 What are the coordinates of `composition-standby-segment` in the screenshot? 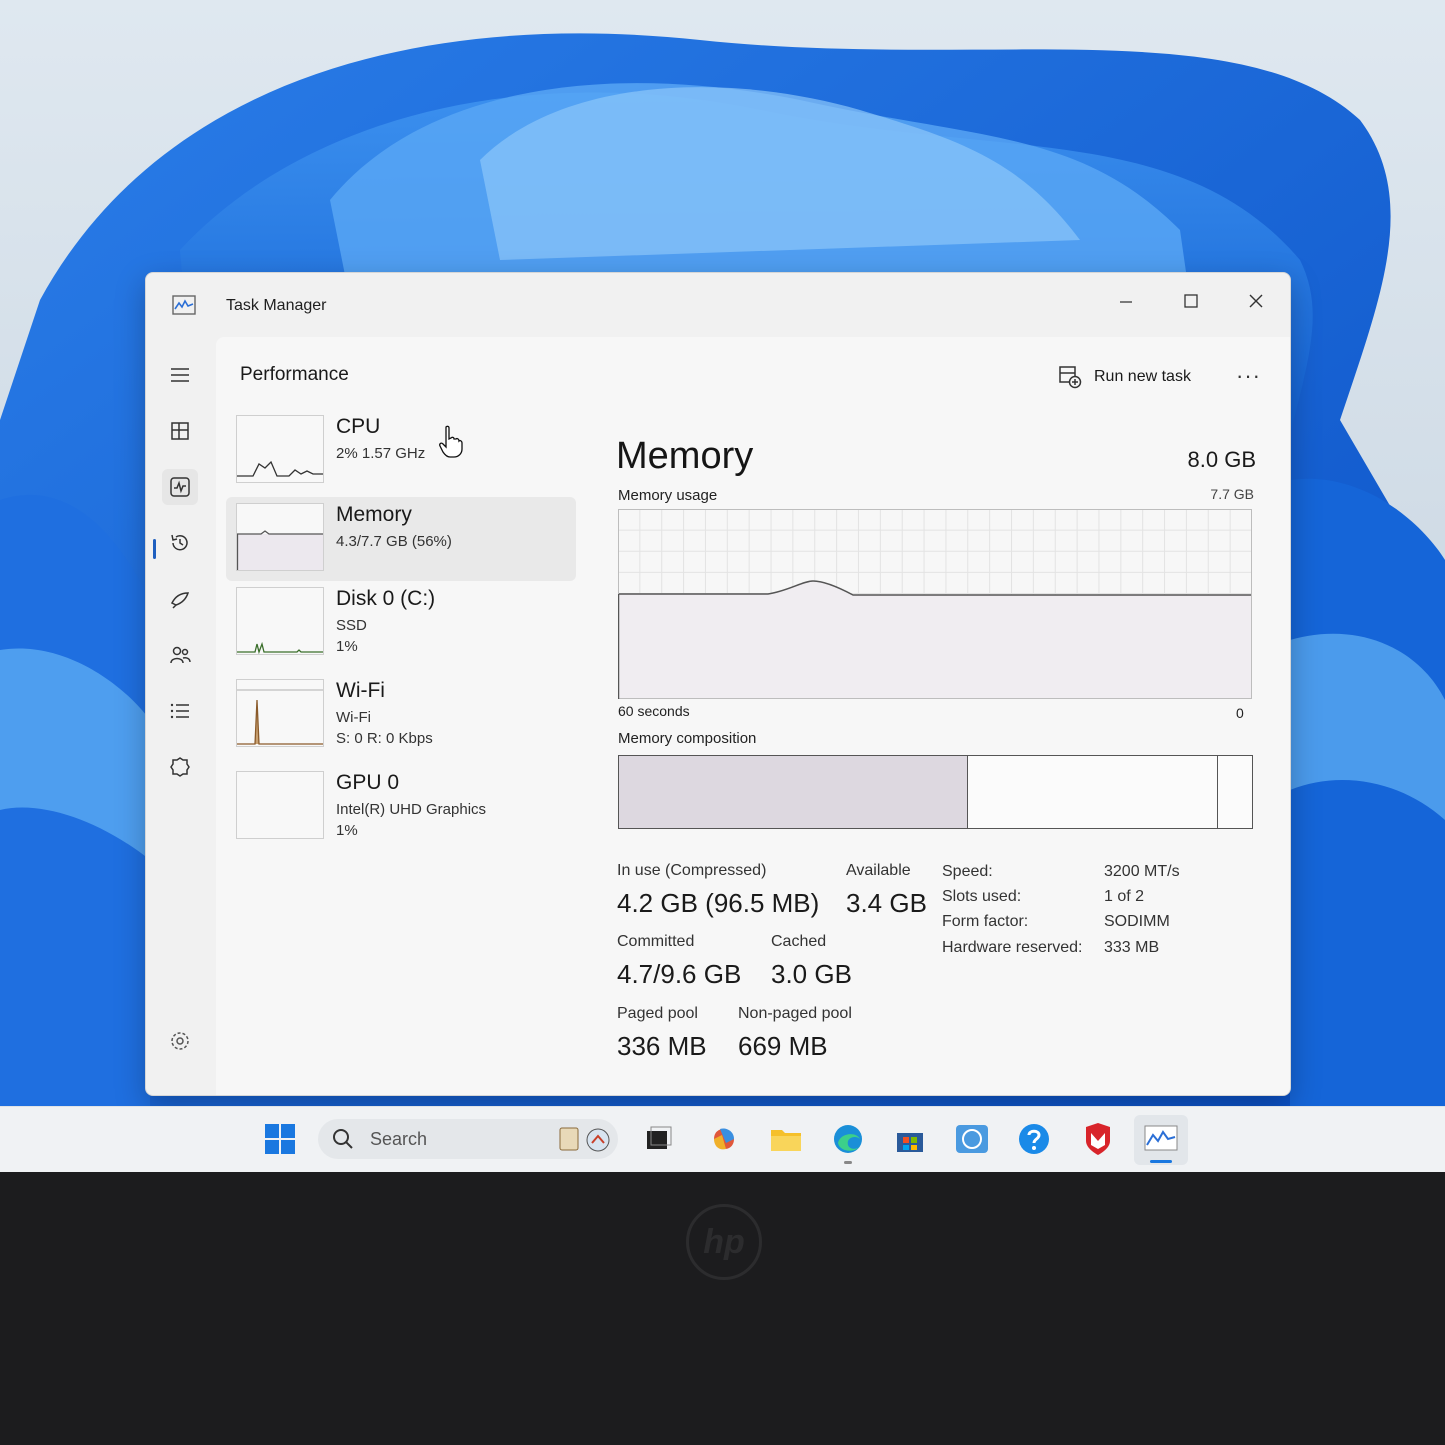 It's located at (1093, 792).